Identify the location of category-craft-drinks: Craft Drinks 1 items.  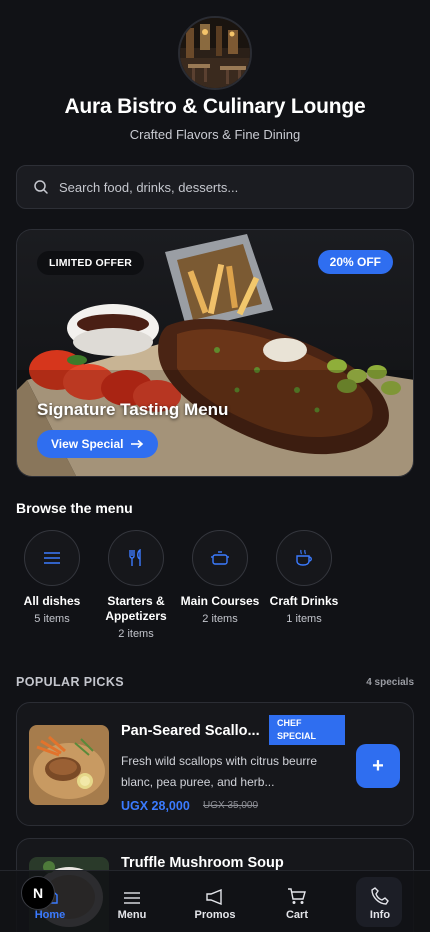
(304, 577).